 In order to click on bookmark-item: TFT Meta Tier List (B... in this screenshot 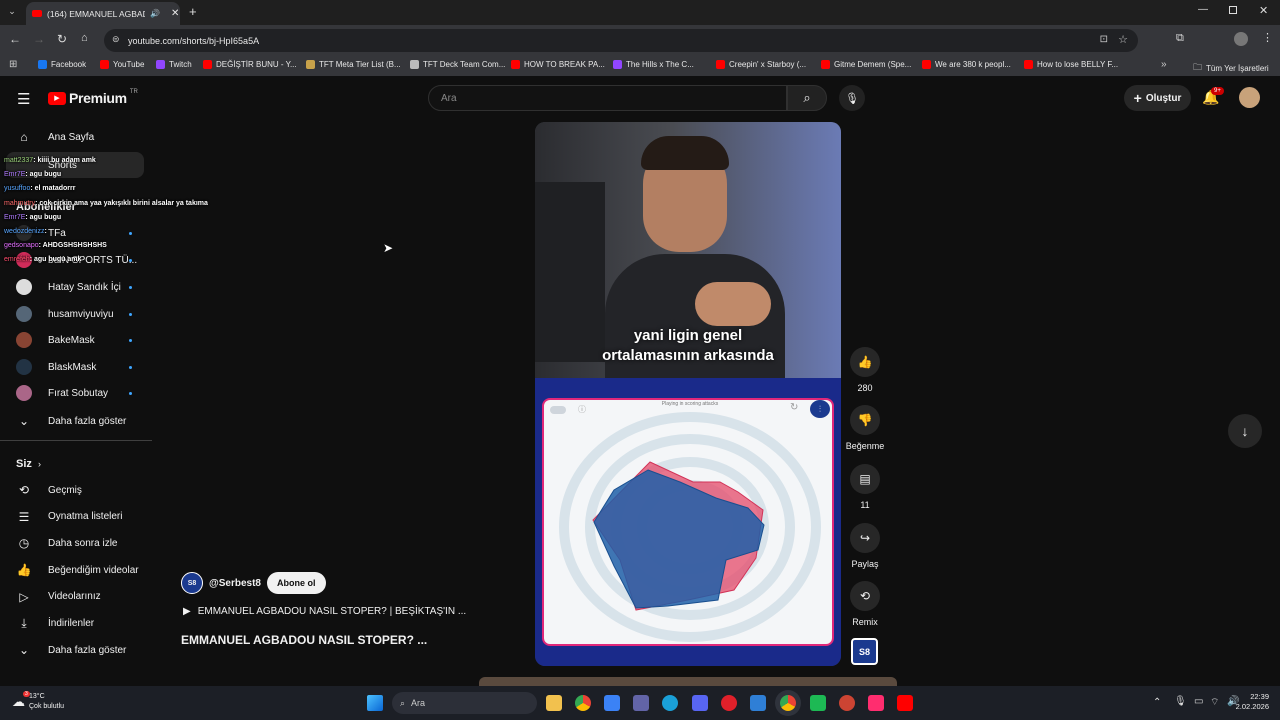, I will do `click(353, 64)`.